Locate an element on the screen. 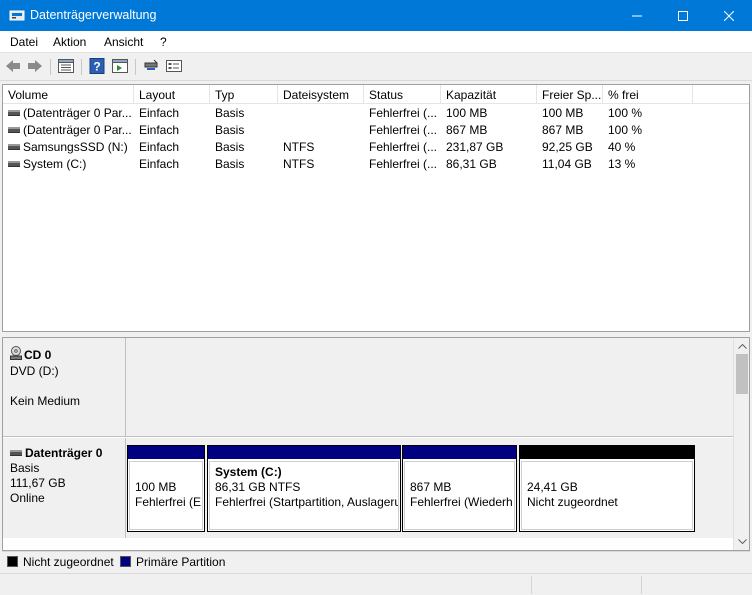 Image resolution: width=752 pixels, height=595 pixels. menu-help: ? is located at coordinates (163, 42).